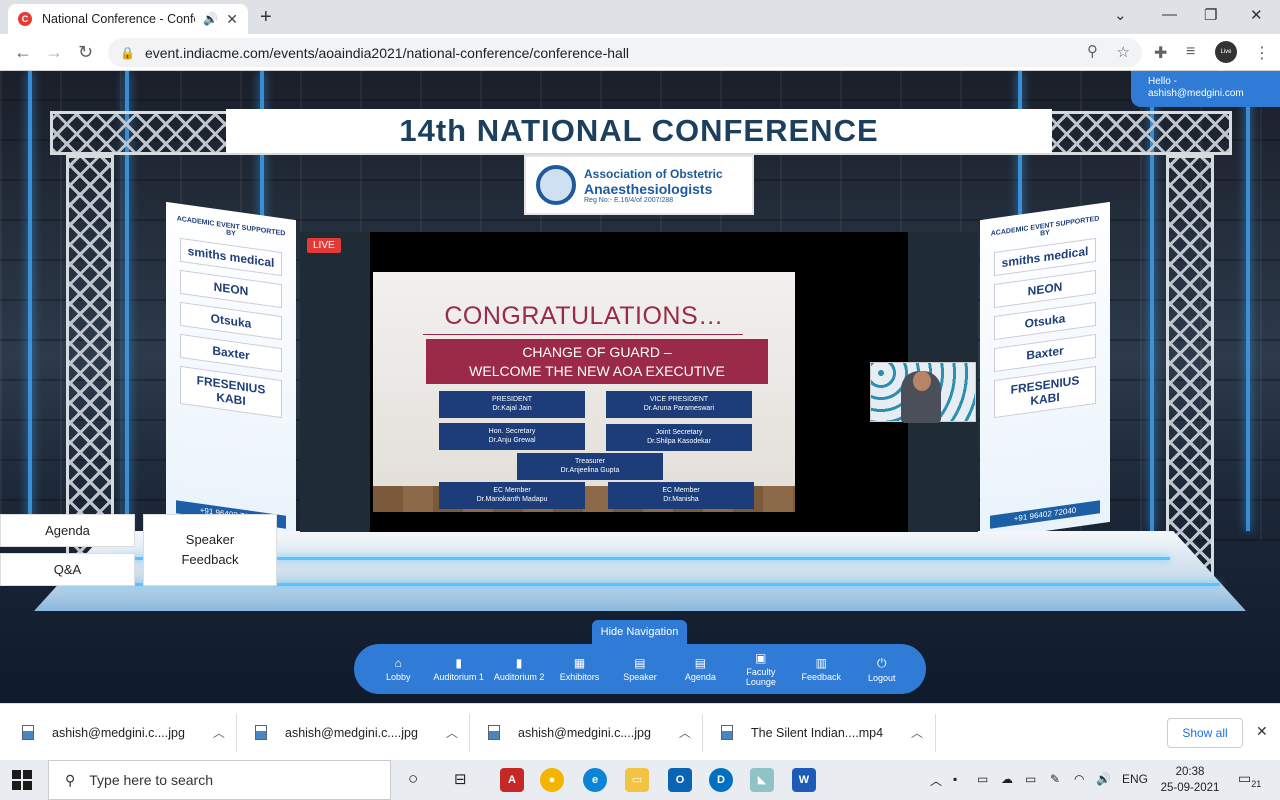 Image resolution: width=1280 pixels, height=800 pixels. I want to click on clock-time: 20:38, so click(1190, 772).